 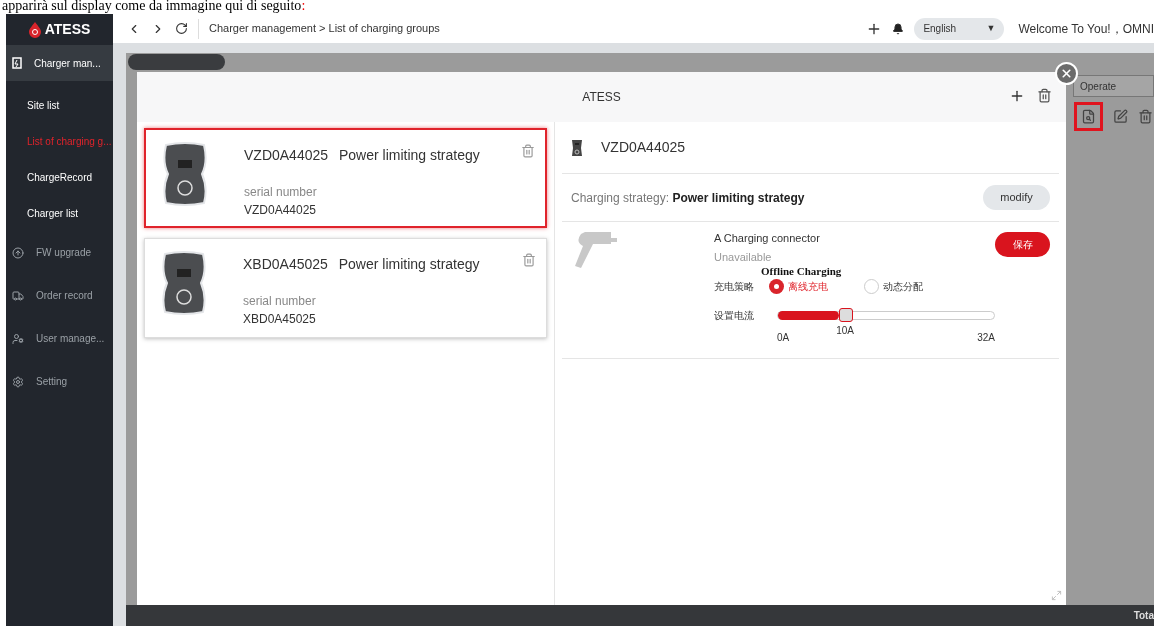 What do you see at coordinates (959, 28) in the screenshot?
I see `language-select: English ▼` at bounding box center [959, 28].